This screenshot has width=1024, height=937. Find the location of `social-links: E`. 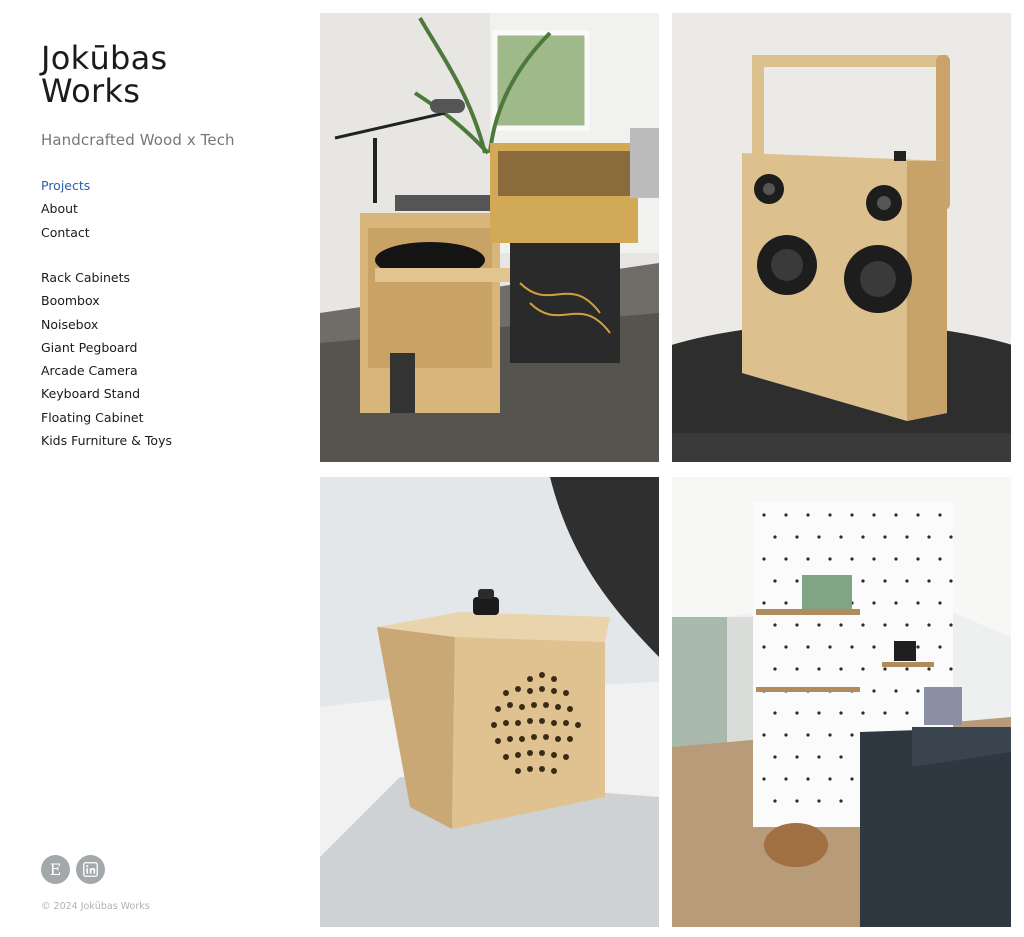

social-links: E is located at coordinates (73, 869).